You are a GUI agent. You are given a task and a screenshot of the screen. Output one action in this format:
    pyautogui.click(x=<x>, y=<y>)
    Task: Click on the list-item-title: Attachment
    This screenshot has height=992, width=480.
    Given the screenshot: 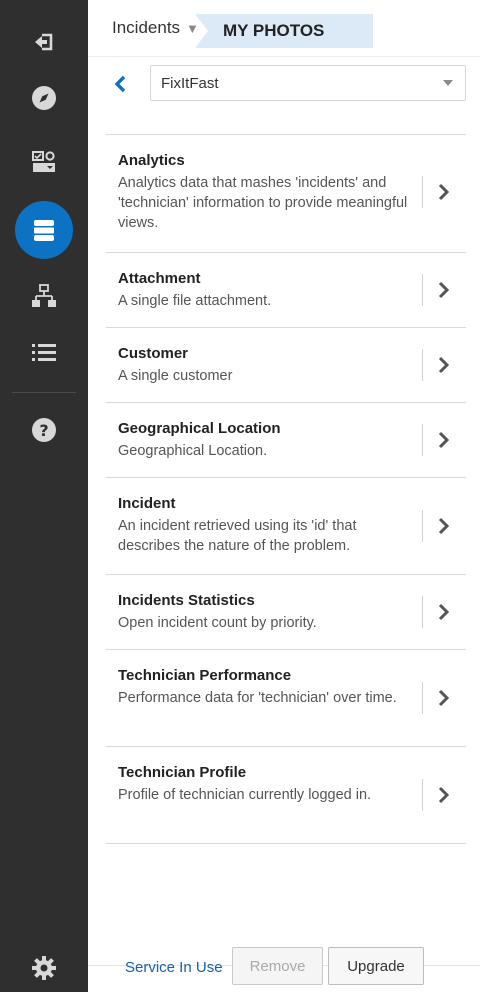 What is the action you would take?
    pyautogui.click(x=159, y=278)
    